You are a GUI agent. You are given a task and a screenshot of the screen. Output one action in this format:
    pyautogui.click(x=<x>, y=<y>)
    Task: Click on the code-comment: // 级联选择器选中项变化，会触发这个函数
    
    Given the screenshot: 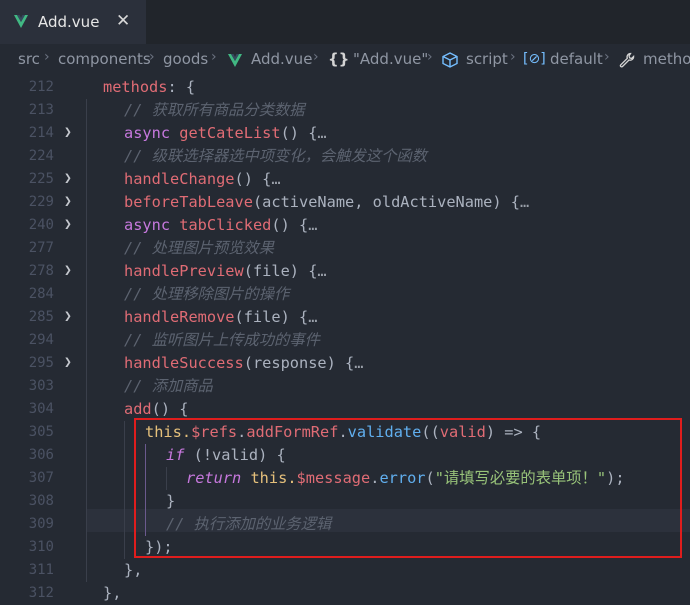 What is the action you would take?
    pyautogui.click(x=275, y=156)
    